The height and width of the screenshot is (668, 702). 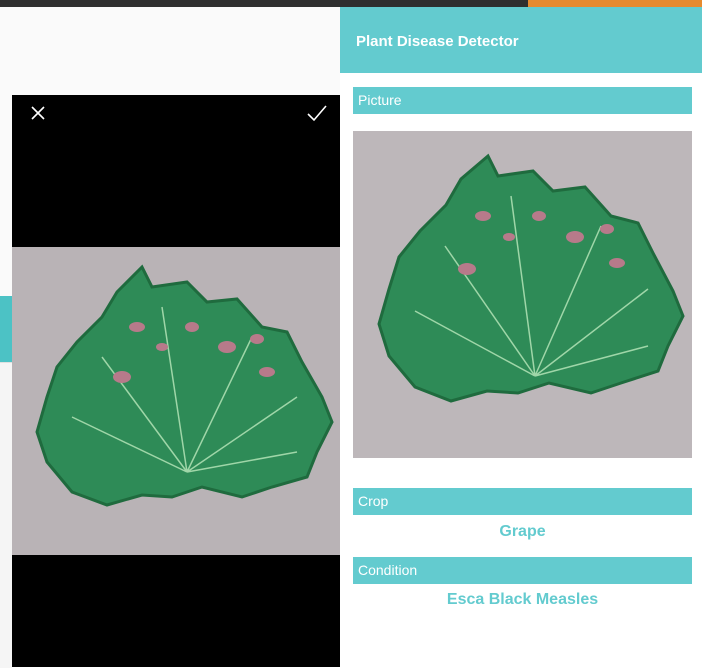 What do you see at coordinates (522, 501) in the screenshot?
I see `crop-section-header: Crop` at bounding box center [522, 501].